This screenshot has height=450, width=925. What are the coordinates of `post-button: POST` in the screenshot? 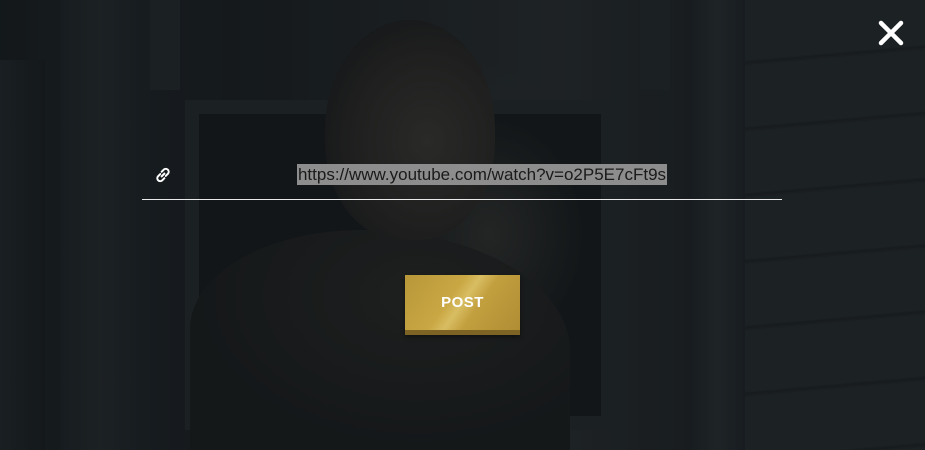 It's located at (462, 305).